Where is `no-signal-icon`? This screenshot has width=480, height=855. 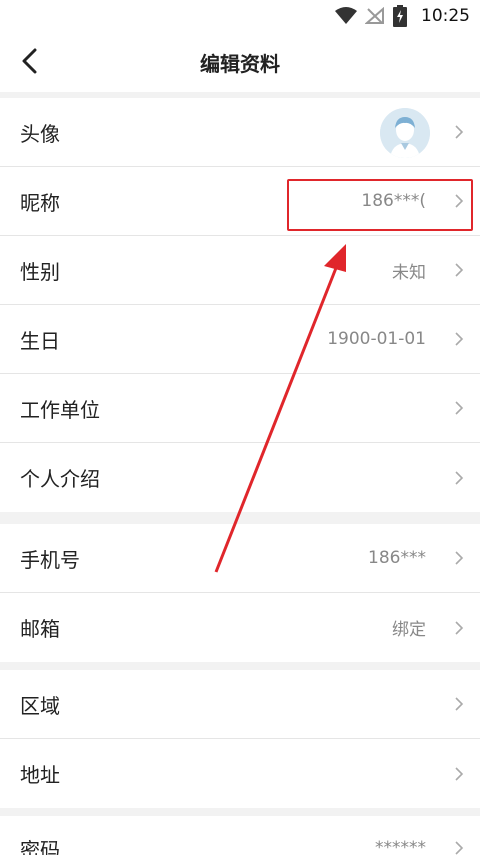 no-signal-icon is located at coordinates (374, 15).